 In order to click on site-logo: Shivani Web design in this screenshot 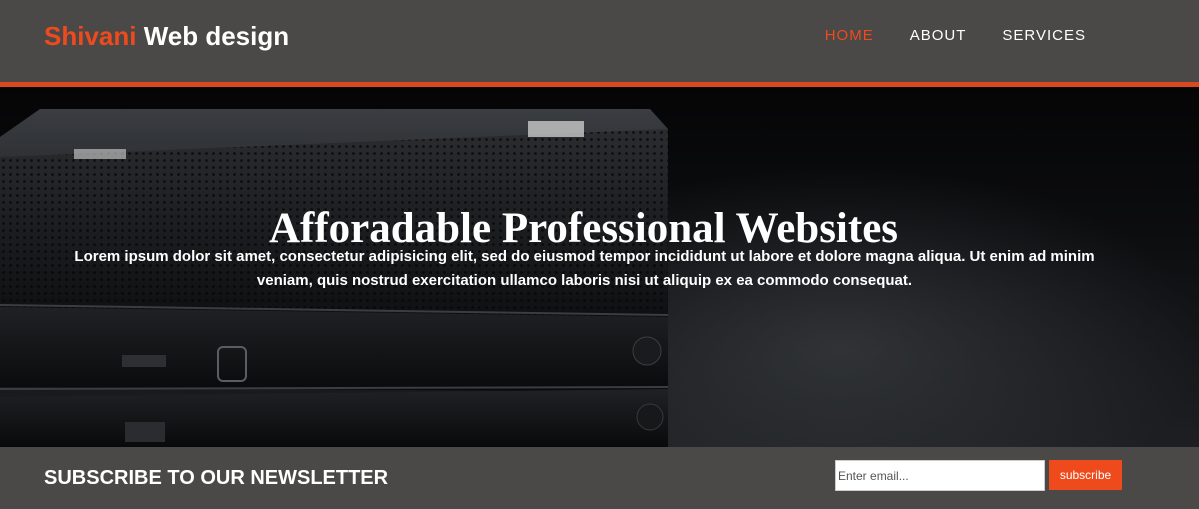, I will do `click(166, 36)`.